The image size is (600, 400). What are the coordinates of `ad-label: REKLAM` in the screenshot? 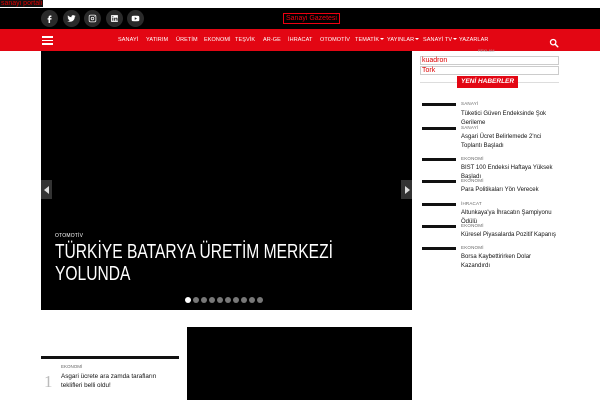 It's located at (486, 50).